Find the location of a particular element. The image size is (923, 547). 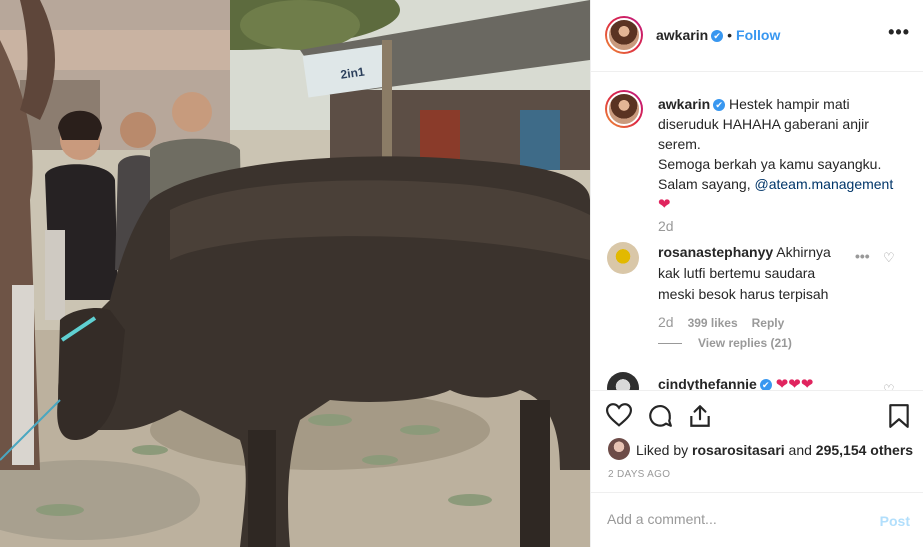

view-replies-label: View replies (21) is located at coordinates (745, 343).